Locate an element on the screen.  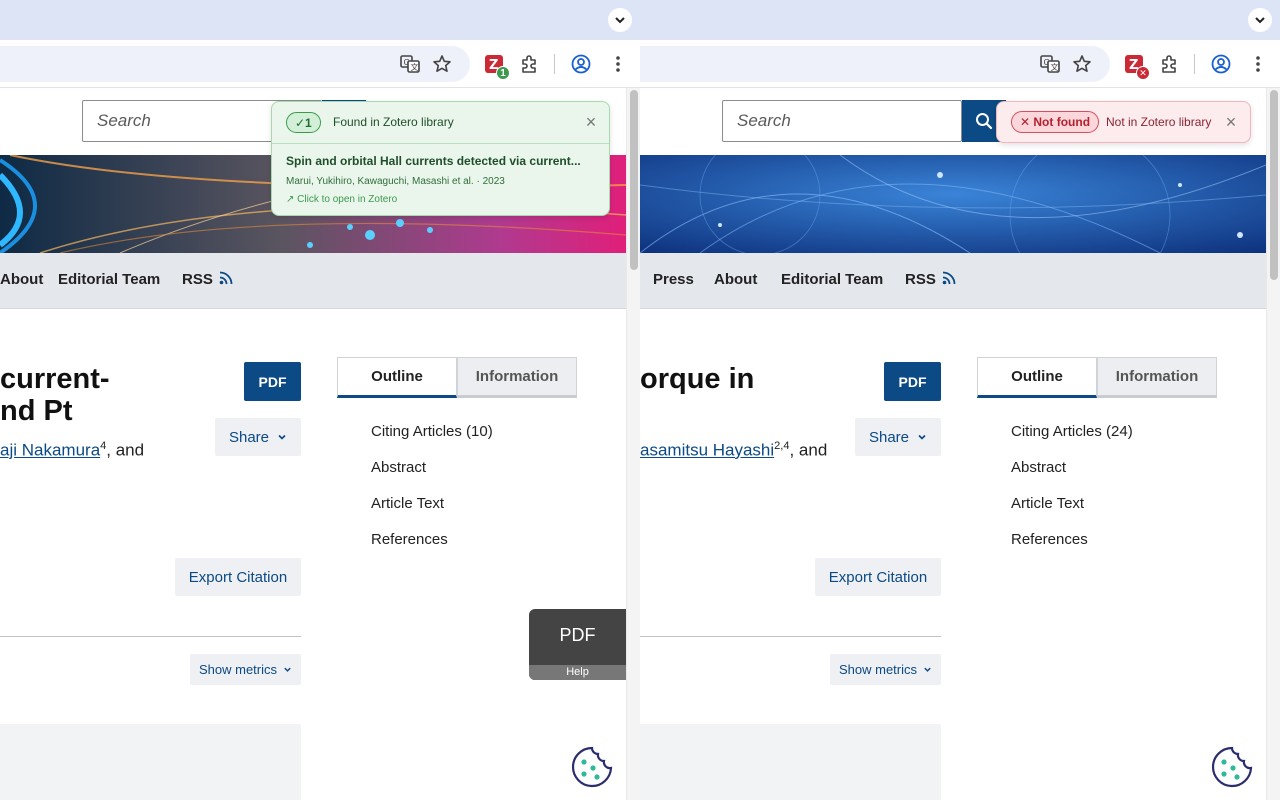
found-count-pill: ✓1 is located at coordinates (303, 122).